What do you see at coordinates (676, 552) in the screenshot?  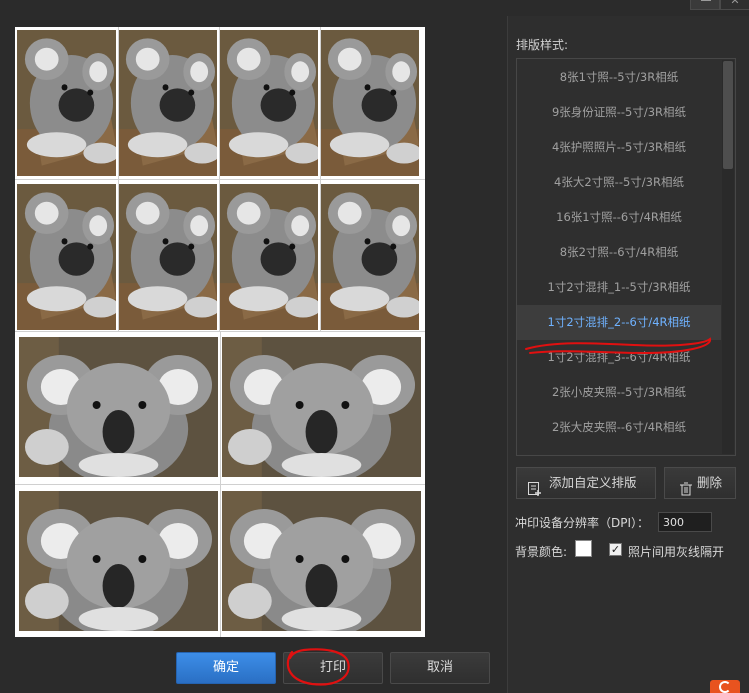 I see `gray-line-label: 照片间用灰线隔开` at bounding box center [676, 552].